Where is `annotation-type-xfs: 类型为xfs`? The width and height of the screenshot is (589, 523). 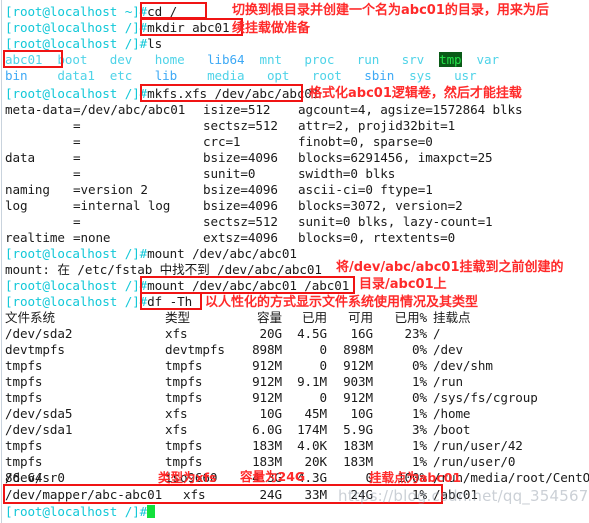
annotation-type-xfs: 类型为xfs is located at coordinates (187, 477).